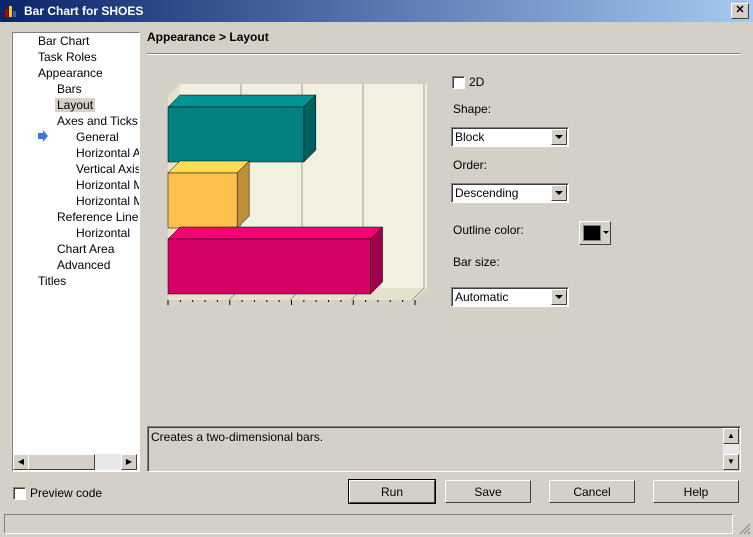 This screenshot has height=537, width=753. Describe the element at coordinates (443, 54) in the screenshot. I see `header-divider` at that location.